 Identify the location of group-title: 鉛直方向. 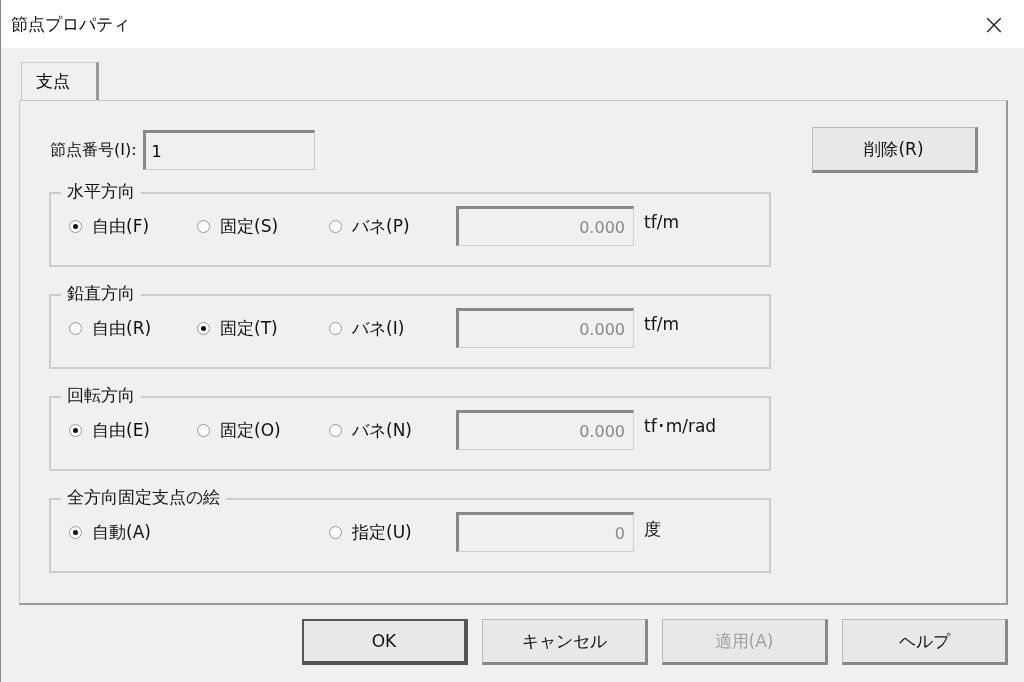
(101, 293).